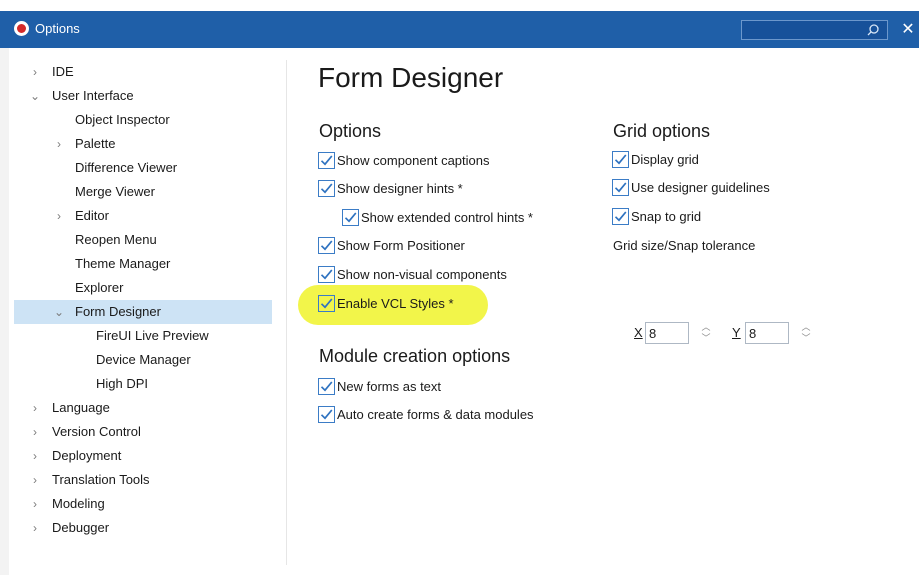 The image size is (919, 575). What do you see at coordinates (415, 356) in the screenshot?
I see `module-creation-heading: Module creation options` at bounding box center [415, 356].